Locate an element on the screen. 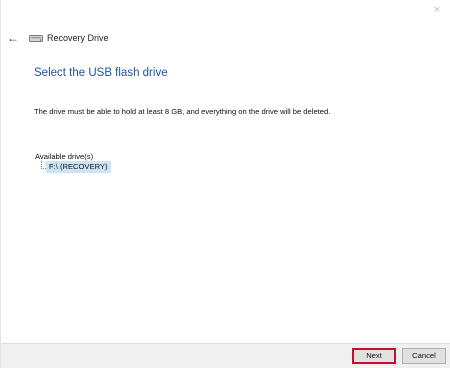 The width and height of the screenshot is (450, 368). title-bar: ← Recovery Drive is located at coordinates (58, 38).